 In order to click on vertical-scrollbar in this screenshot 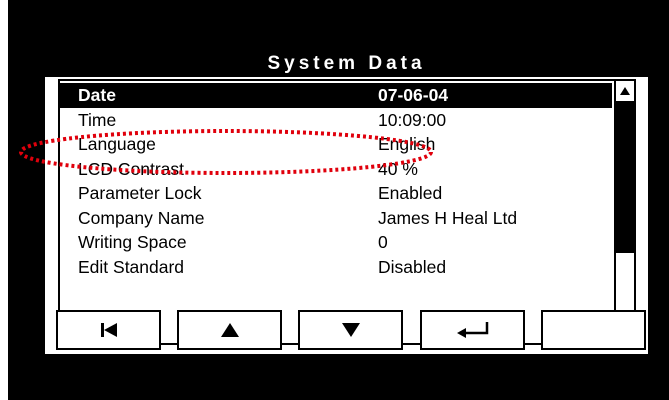, I will do `click(624, 212)`.